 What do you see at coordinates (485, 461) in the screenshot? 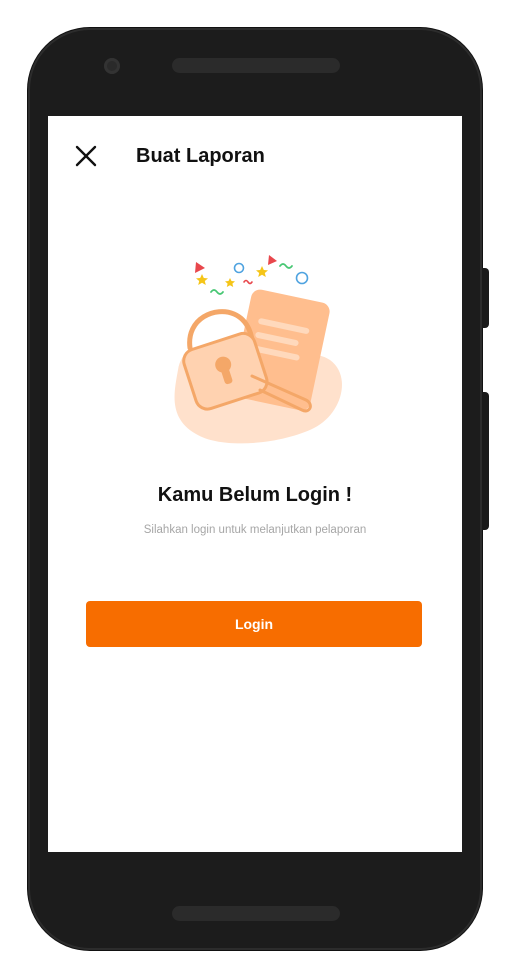
I see `power-button` at bounding box center [485, 461].